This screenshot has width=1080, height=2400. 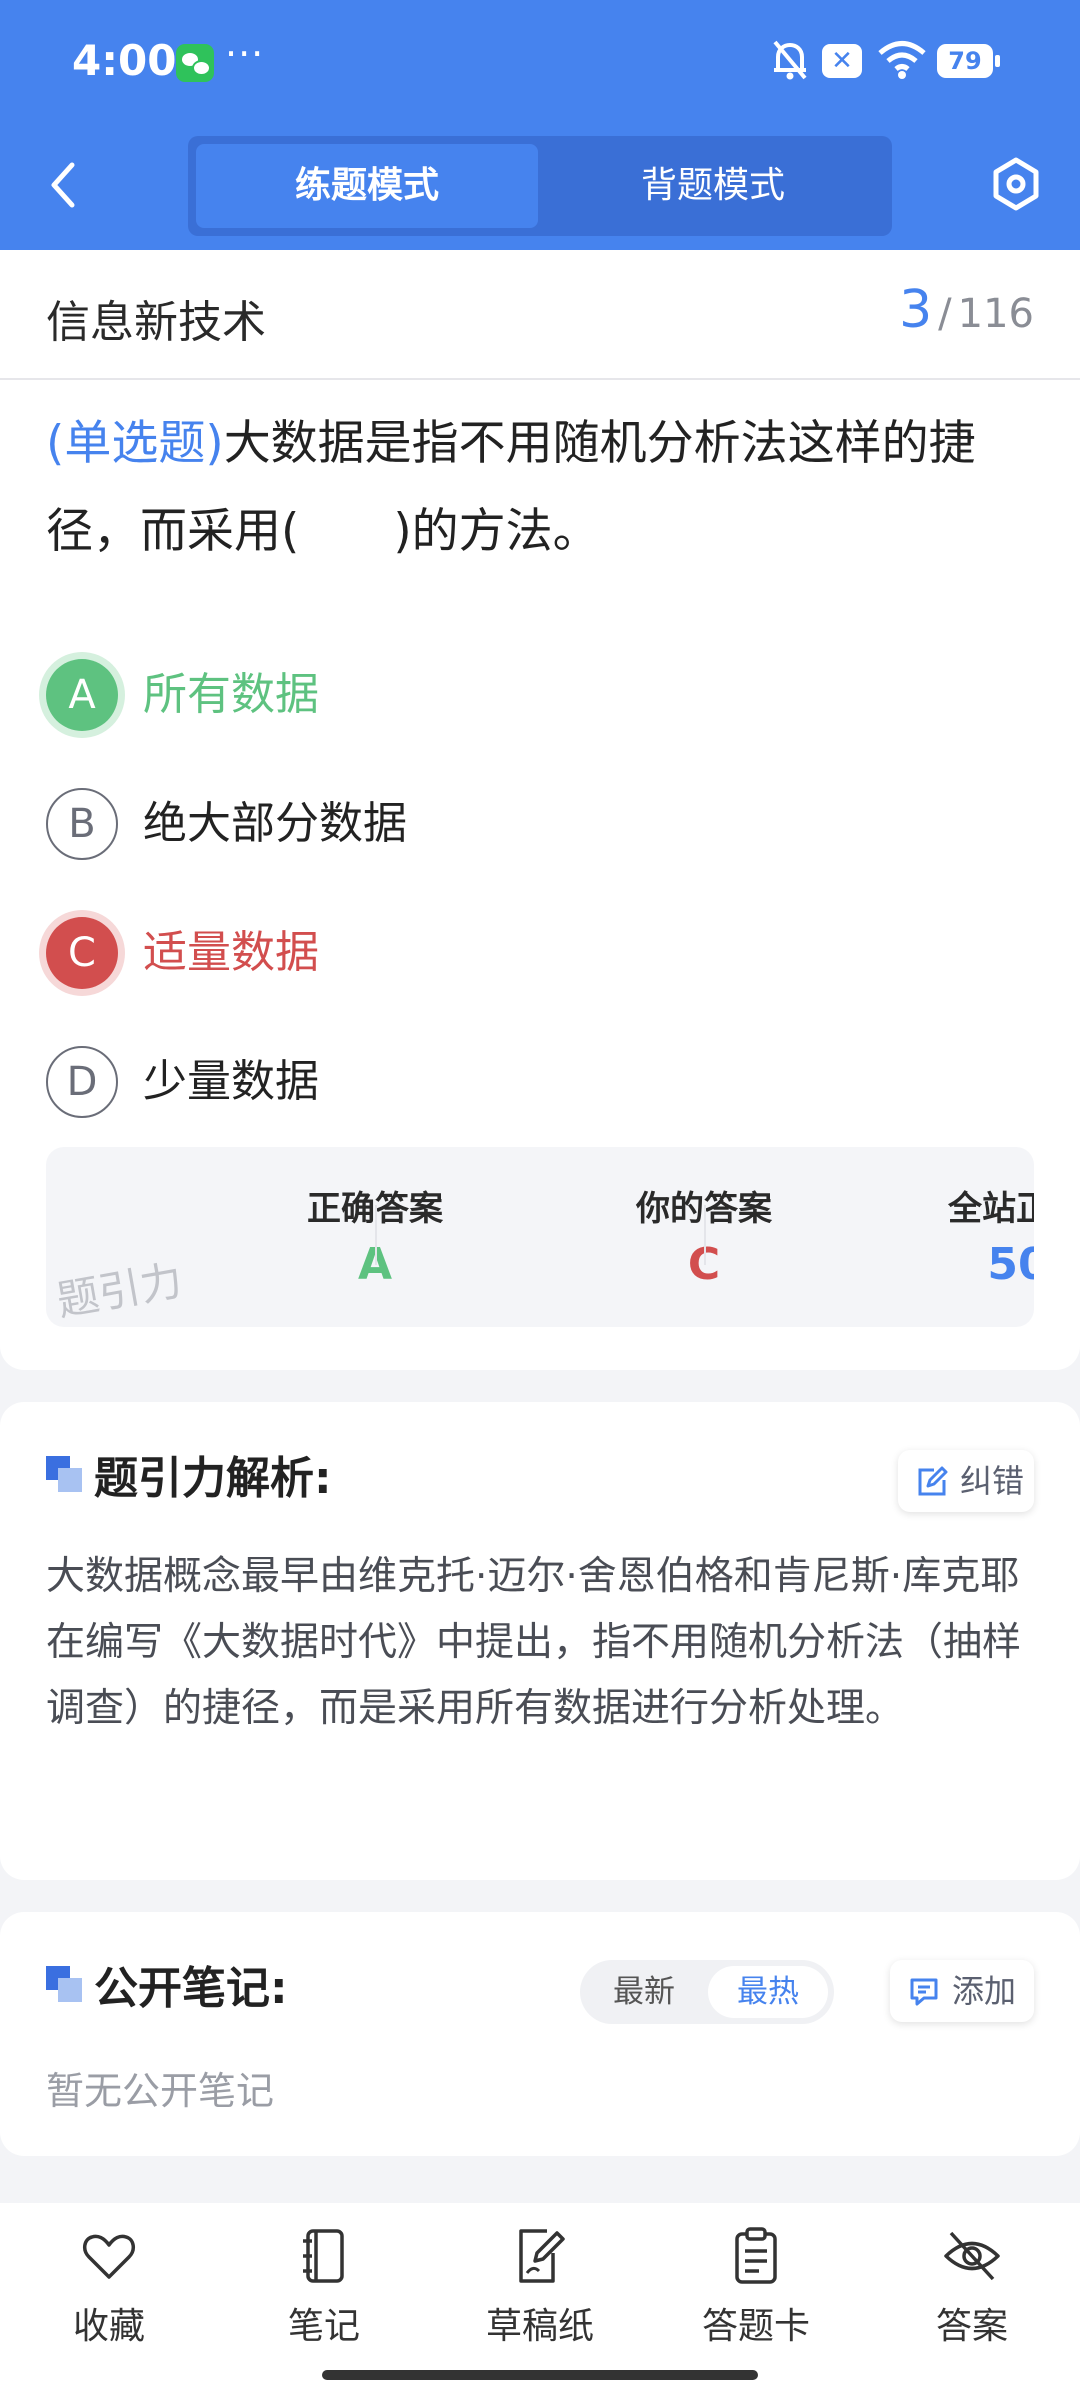 I want to click on option-letter: D, so click(x=82, y=1082).